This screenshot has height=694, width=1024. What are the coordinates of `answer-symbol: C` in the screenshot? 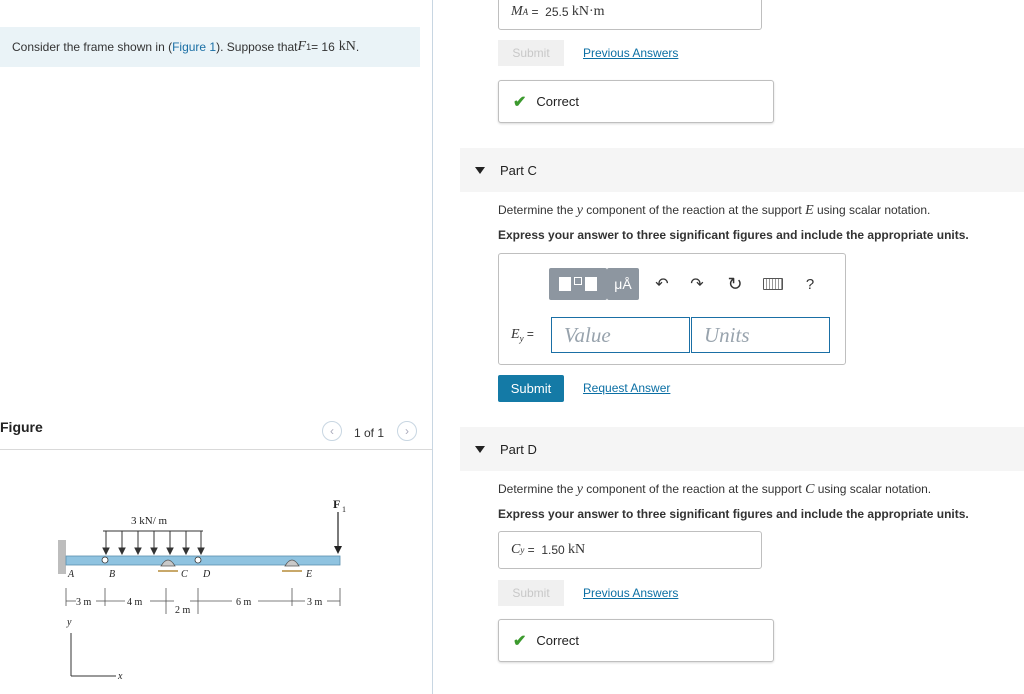 It's located at (516, 549).